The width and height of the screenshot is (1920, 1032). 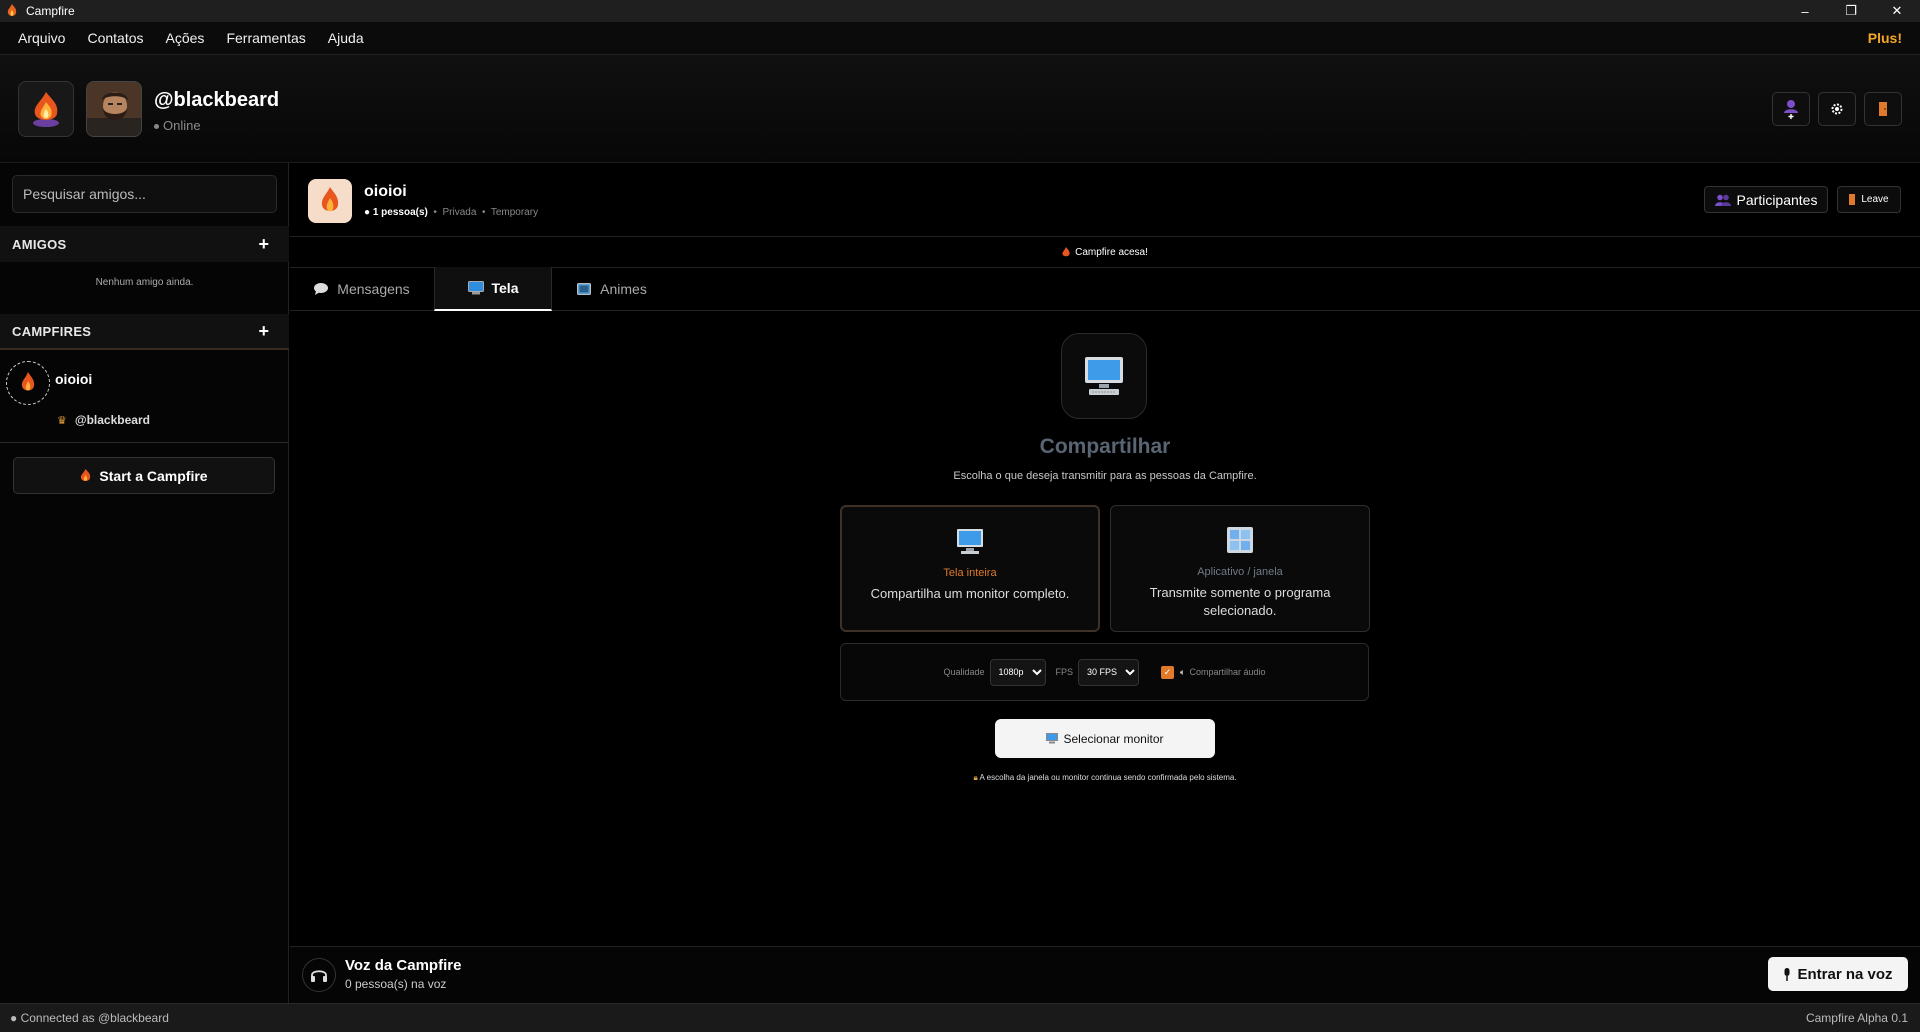 I want to click on headphones-glyph, so click(x=319, y=976).